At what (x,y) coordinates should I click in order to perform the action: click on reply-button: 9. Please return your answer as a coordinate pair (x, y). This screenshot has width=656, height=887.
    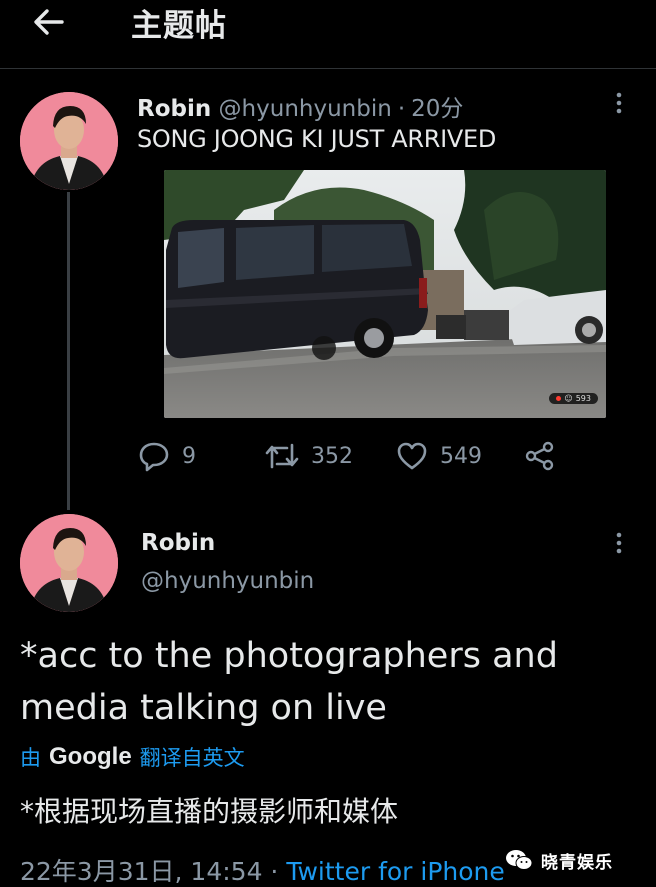
    Looking at the image, I should click on (167, 456).